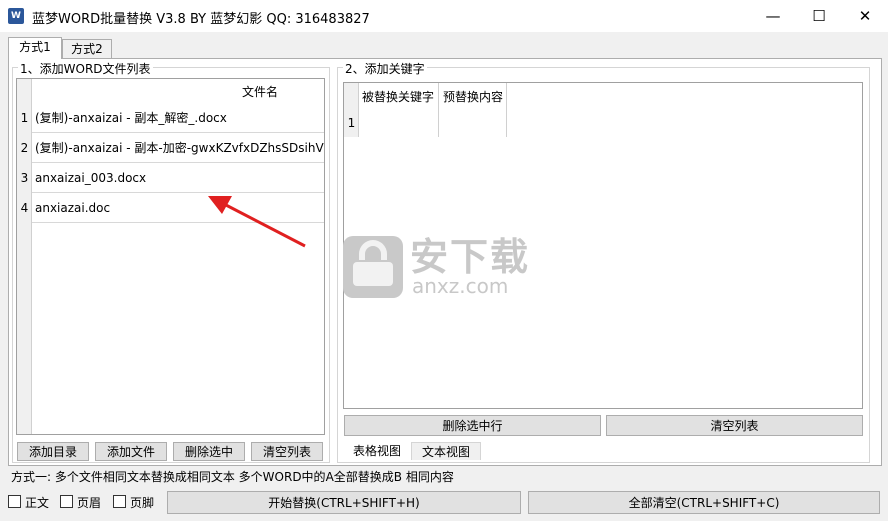 Image resolution: width=888 pixels, height=521 pixels. Describe the element at coordinates (14, 501) in the screenshot. I see `body-checkbox` at that location.